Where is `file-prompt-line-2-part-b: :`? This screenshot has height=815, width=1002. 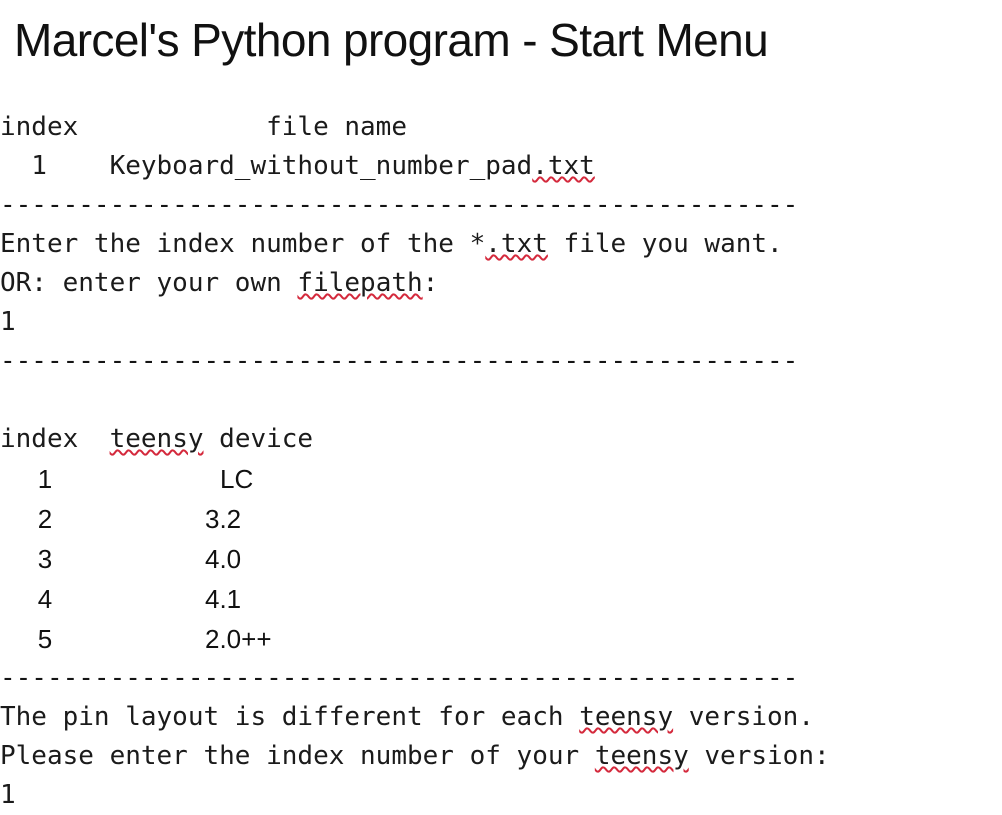 file-prompt-line-2-part-b: : is located at coordinates (430, 283).